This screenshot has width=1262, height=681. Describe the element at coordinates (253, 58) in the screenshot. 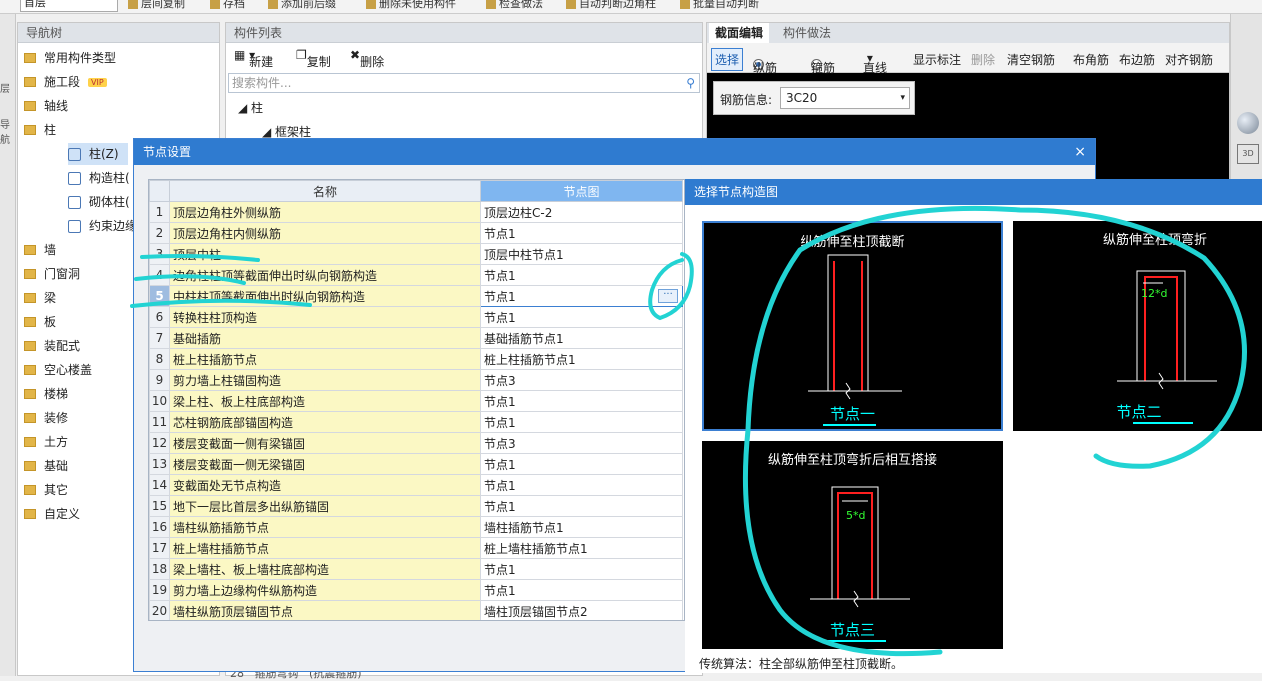

I see `new-button: ▦ 新建 ▾` at that location.